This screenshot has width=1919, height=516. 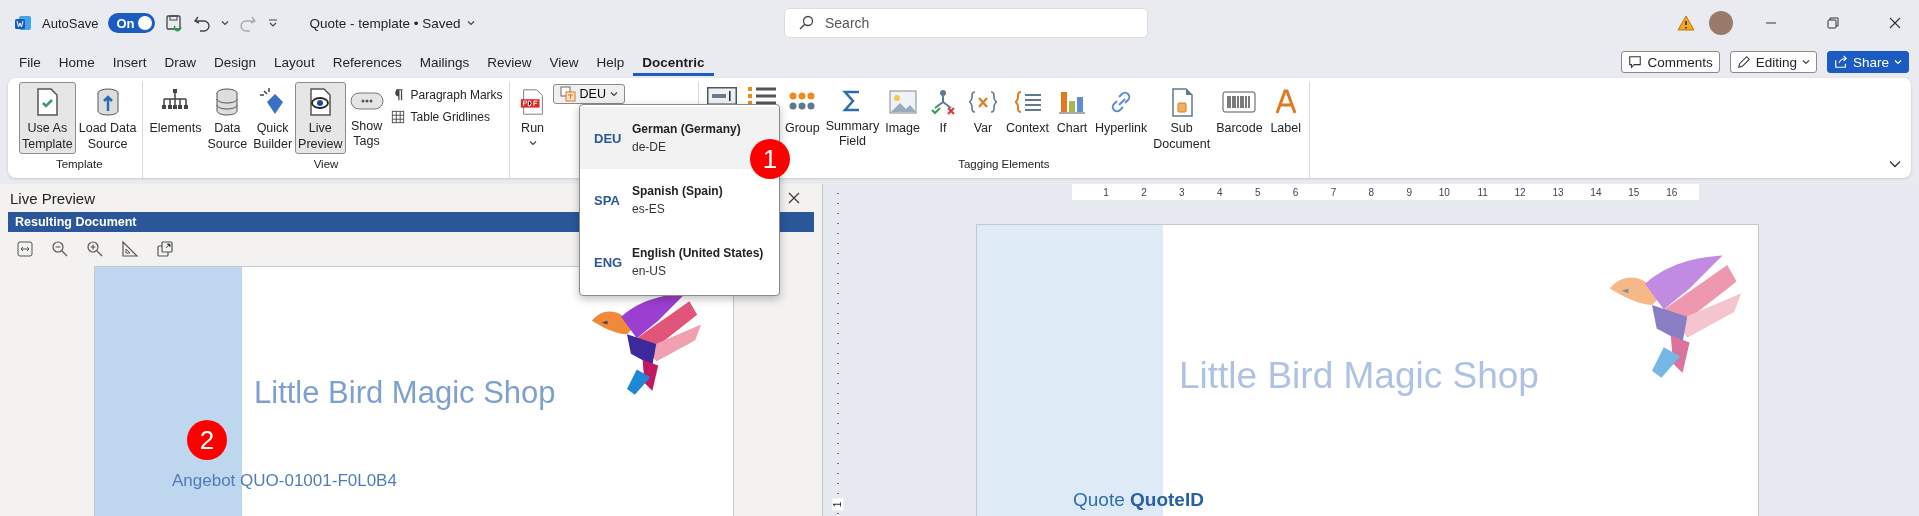 What do you see at coordinates (1004, 164) in the screenshot?
I see `group-label: Tagging Elements` at bounding box center [1004, 164].